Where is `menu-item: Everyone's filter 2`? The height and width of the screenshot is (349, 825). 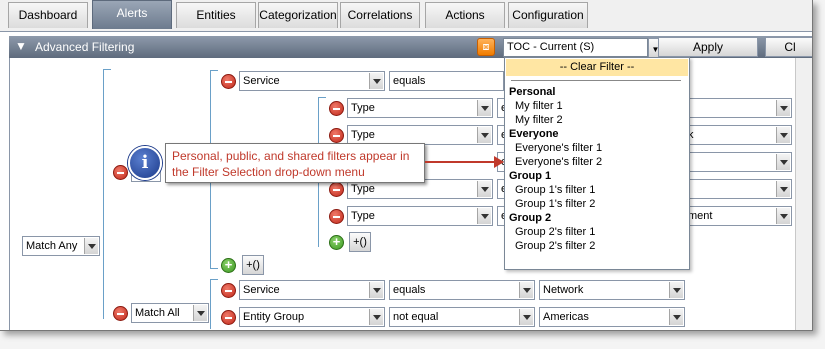
menu-item: Everyone's filter 2 is located at coordinates (558, 162).